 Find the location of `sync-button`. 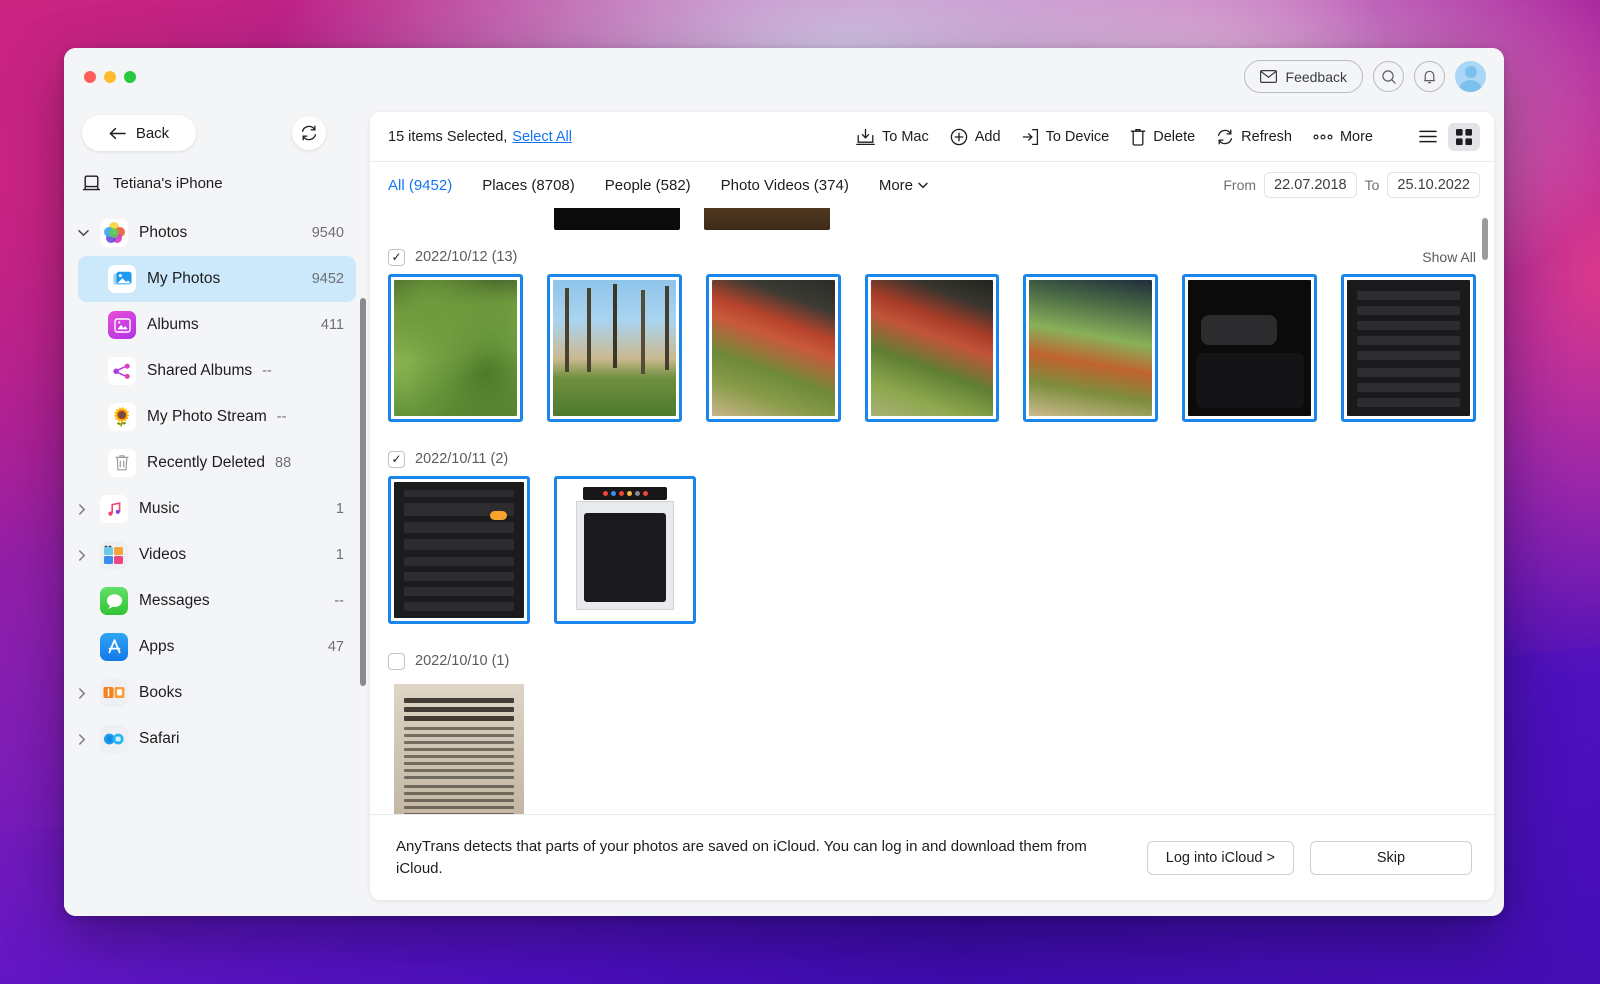

sync-button is located at coordinates (309, 133).